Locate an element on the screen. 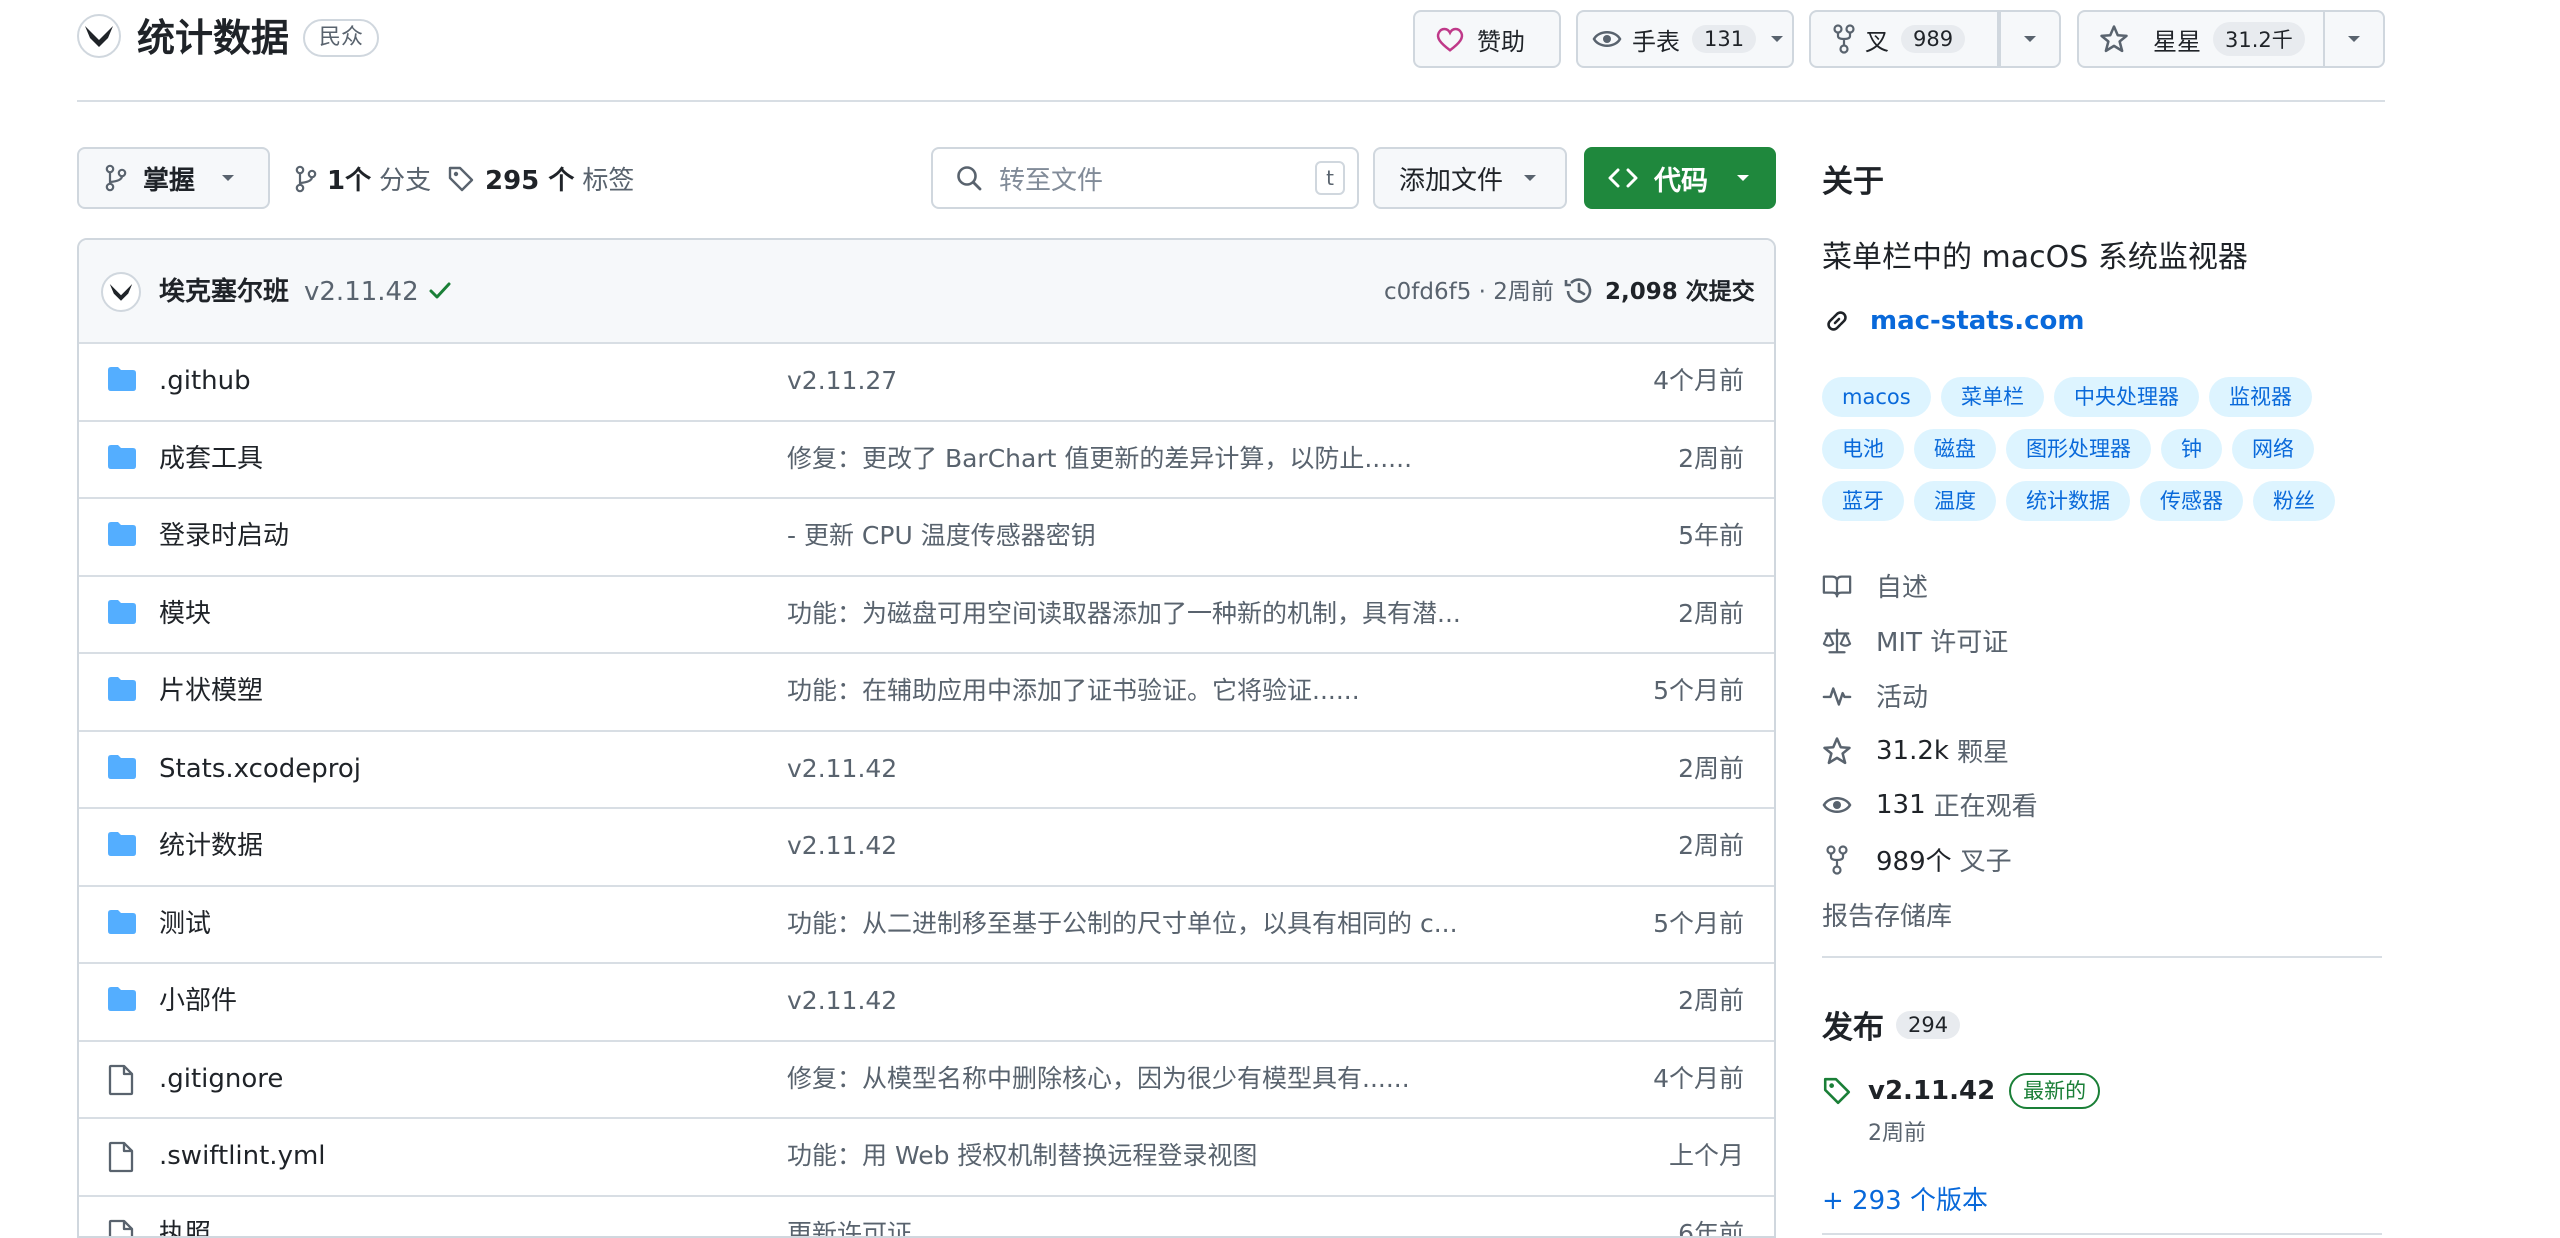 The width and height of the screenshot is (2560, 1238). file-name: 登录时启动 is located at coordinates (224, 536).